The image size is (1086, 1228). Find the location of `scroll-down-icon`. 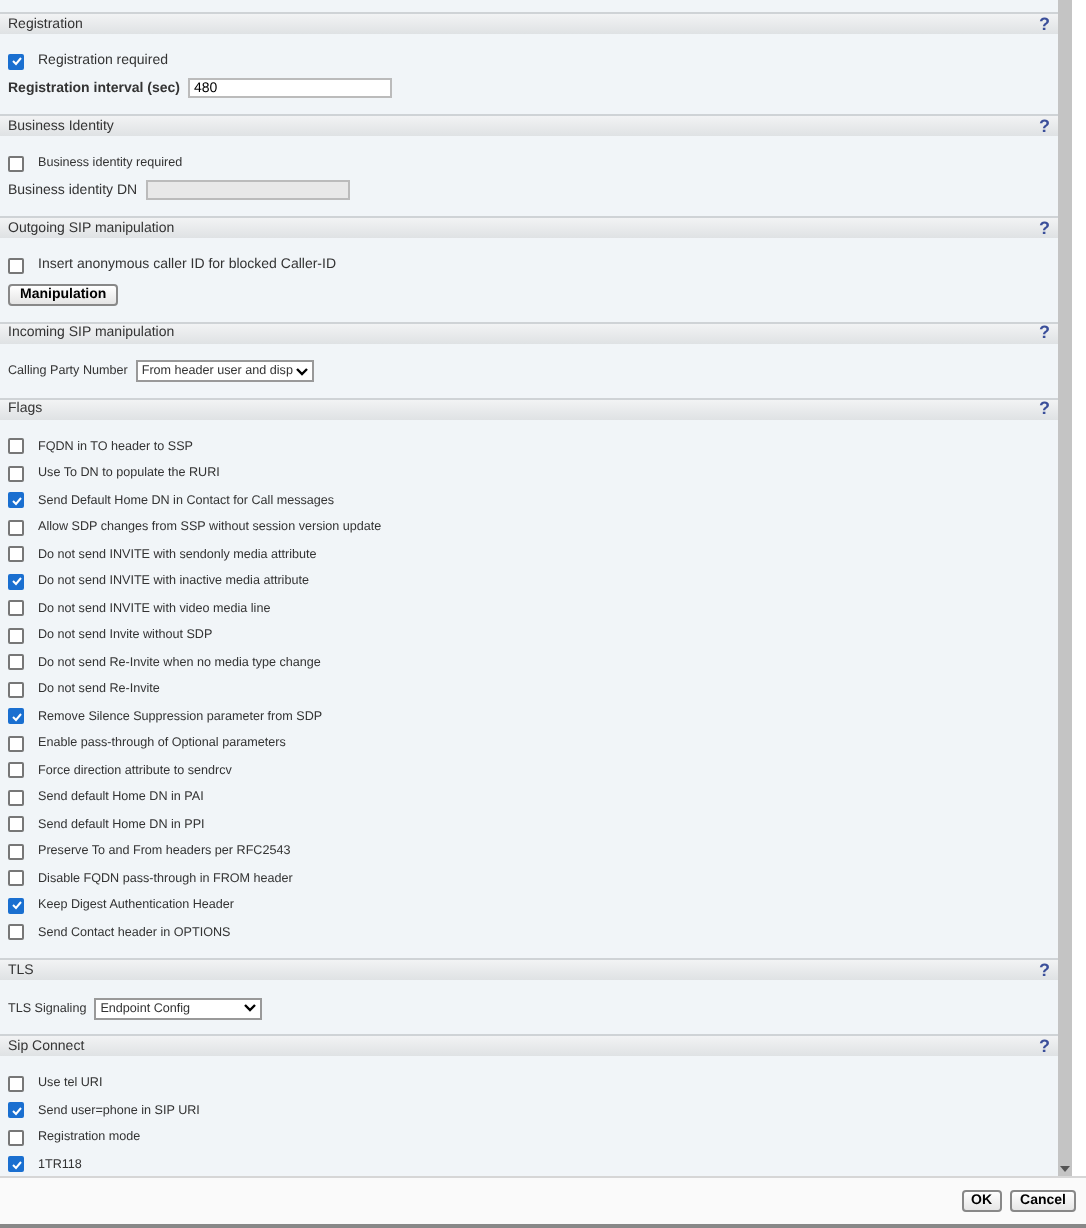

scroll-down-icon is located at coordinates (1065, 1169).